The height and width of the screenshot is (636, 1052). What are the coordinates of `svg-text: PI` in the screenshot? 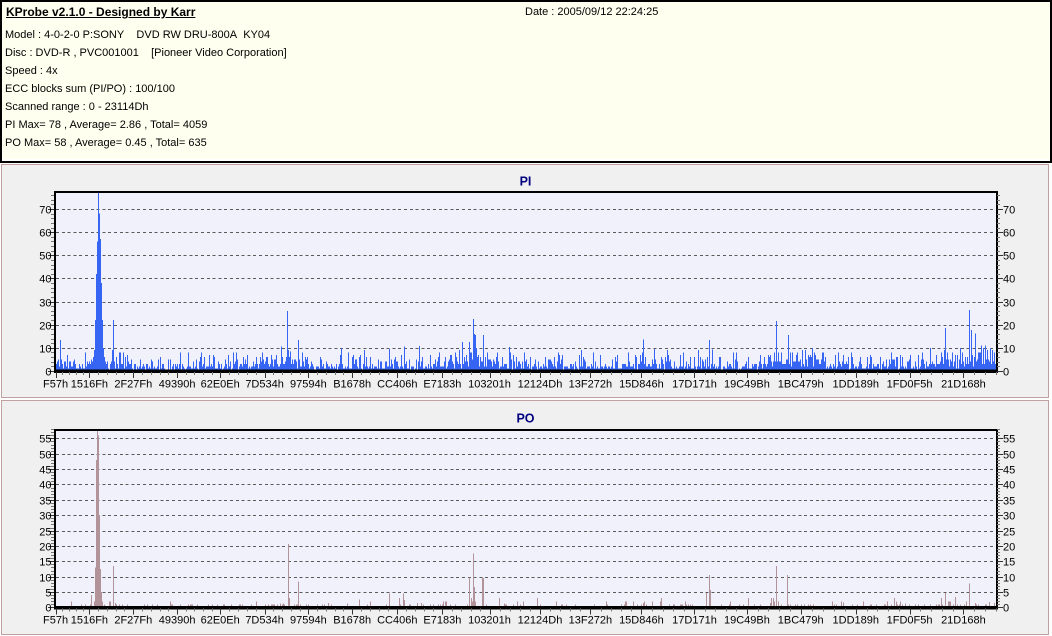 It's located at (526, 182).